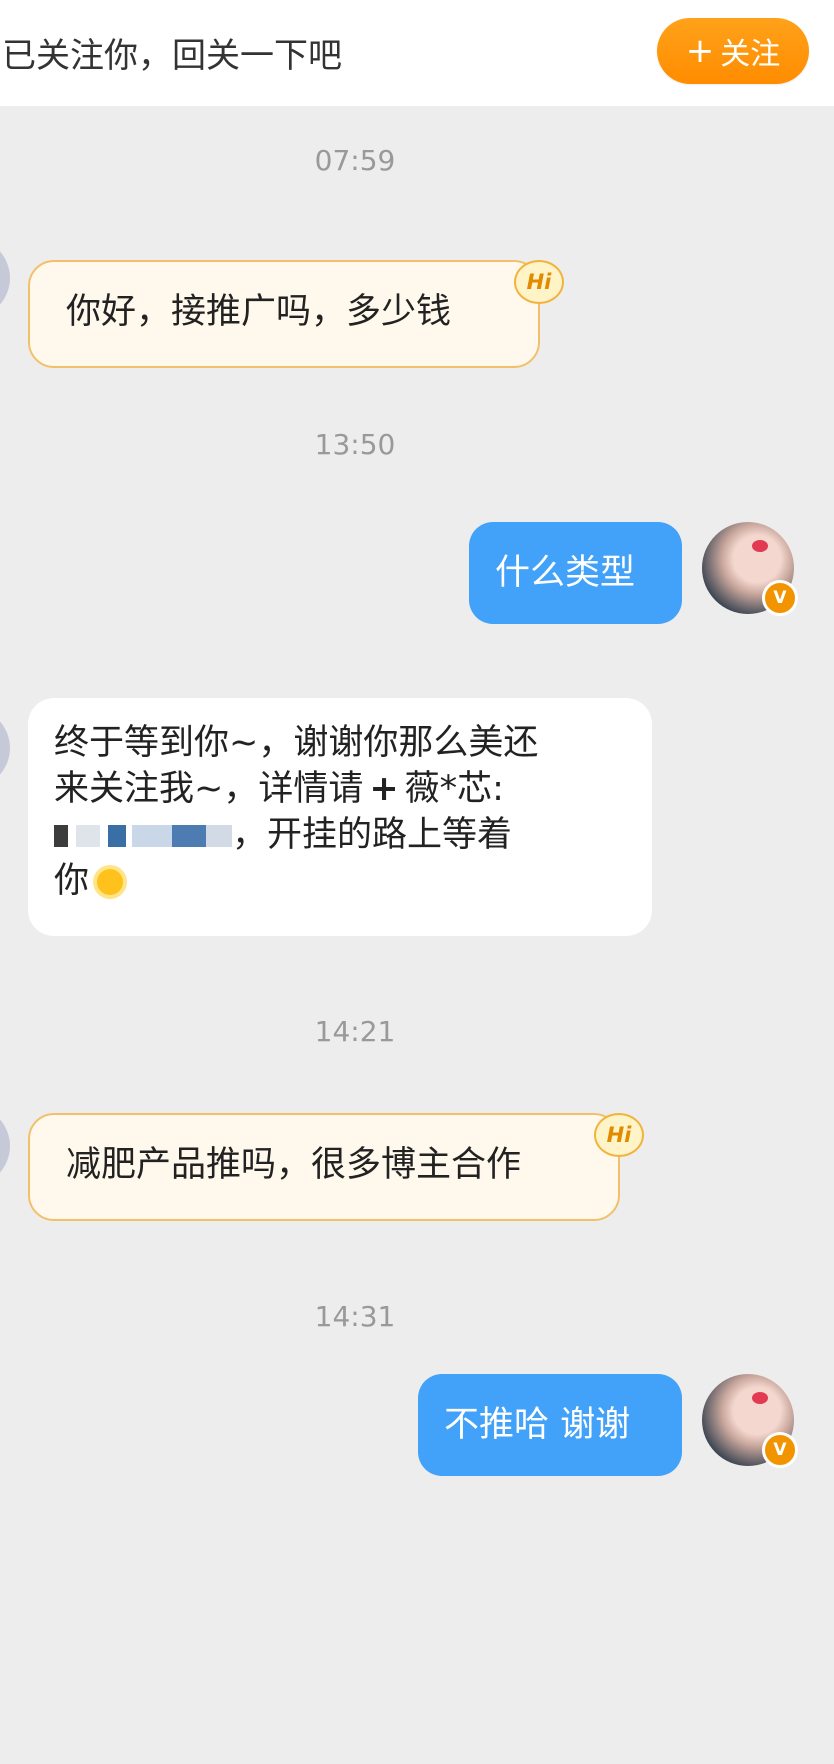 The width and height of the screenshot is (834, 1764). I want to click on timestamp: 14:31, so click(355, 1316).